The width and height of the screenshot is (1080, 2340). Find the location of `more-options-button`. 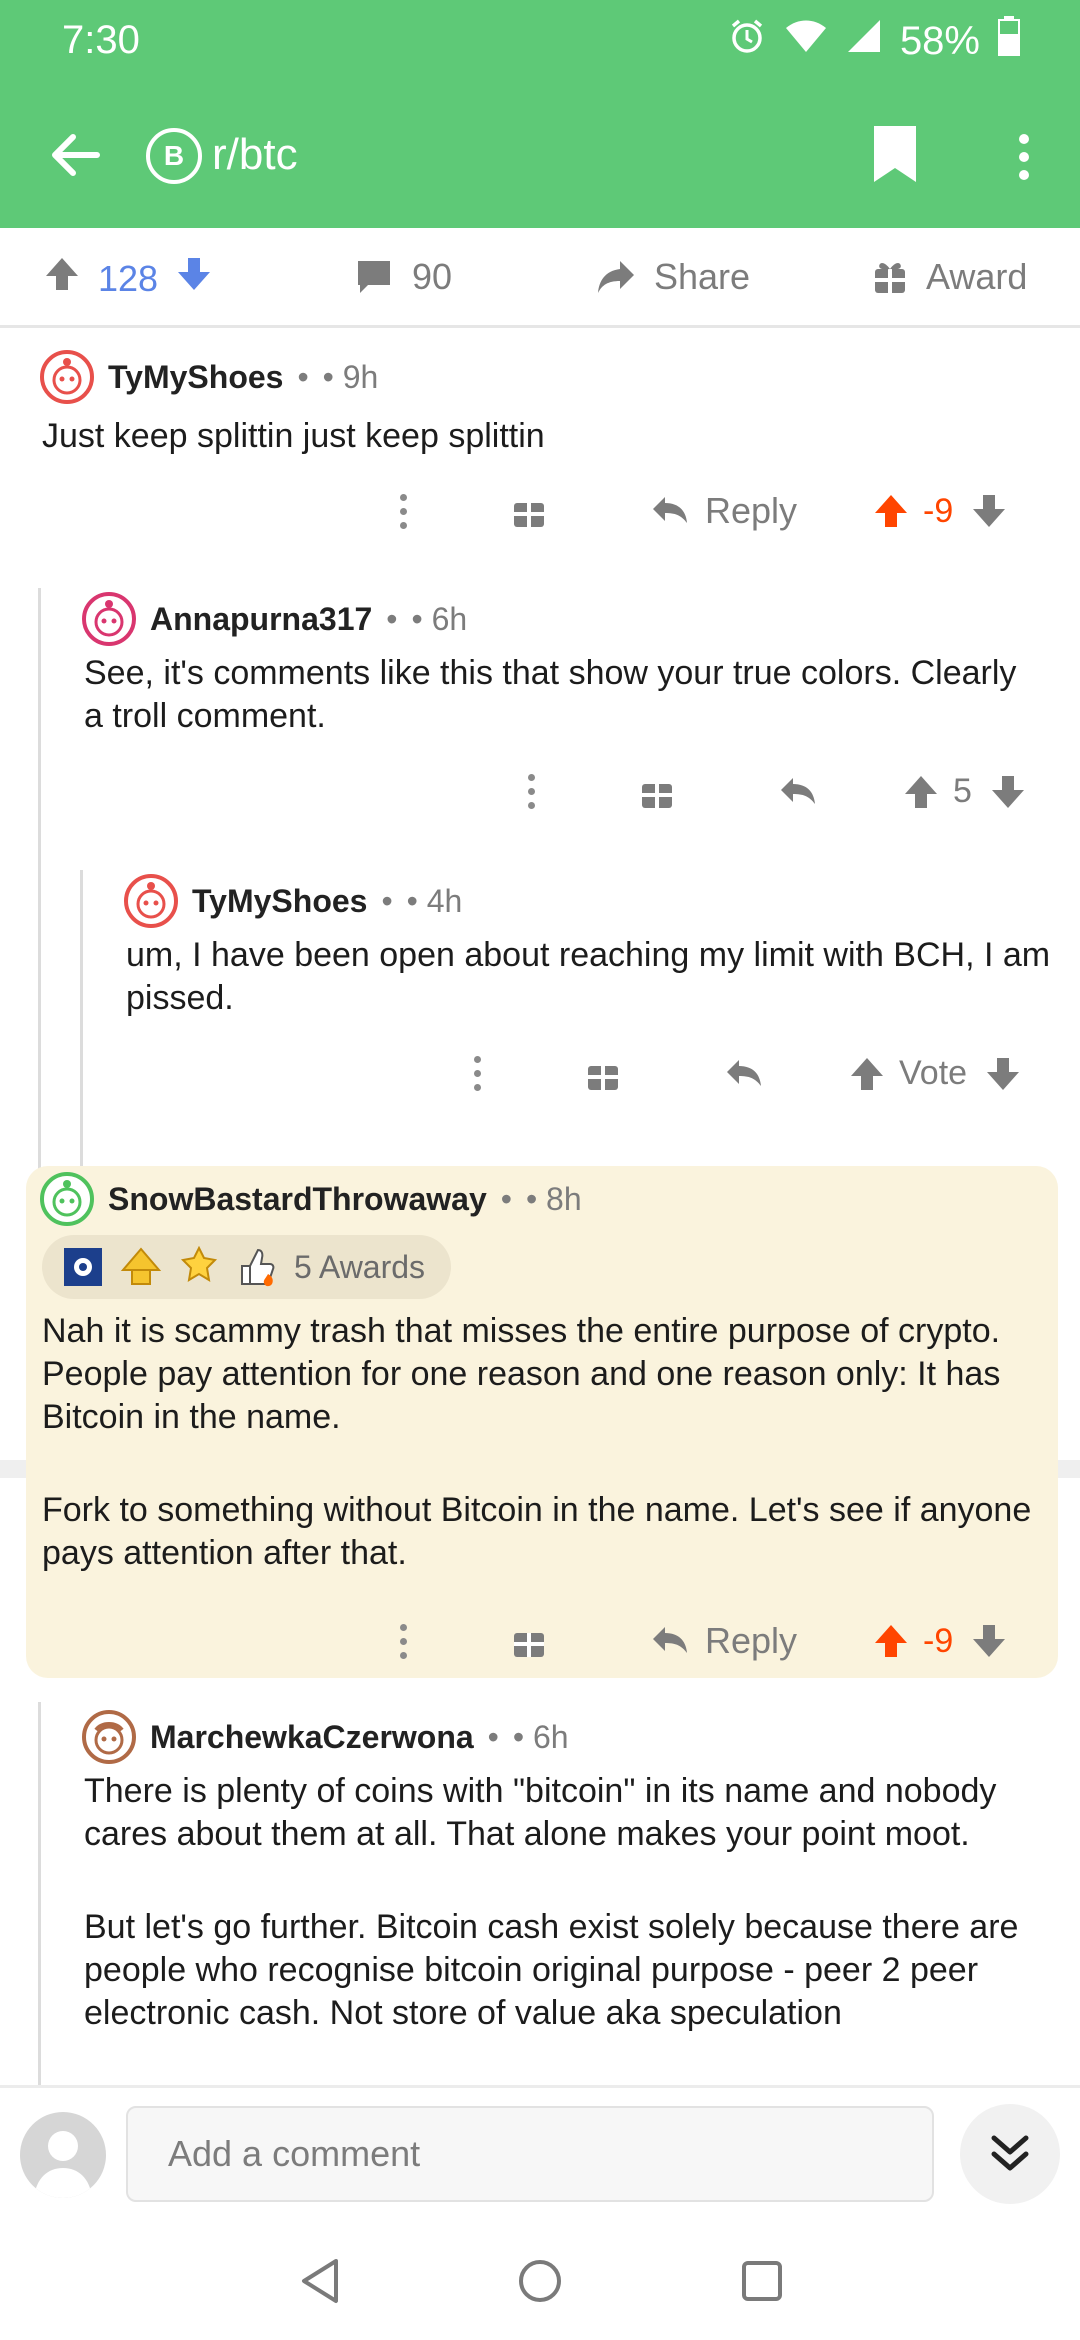

more-options-button is located at coordinates (1024, 157).